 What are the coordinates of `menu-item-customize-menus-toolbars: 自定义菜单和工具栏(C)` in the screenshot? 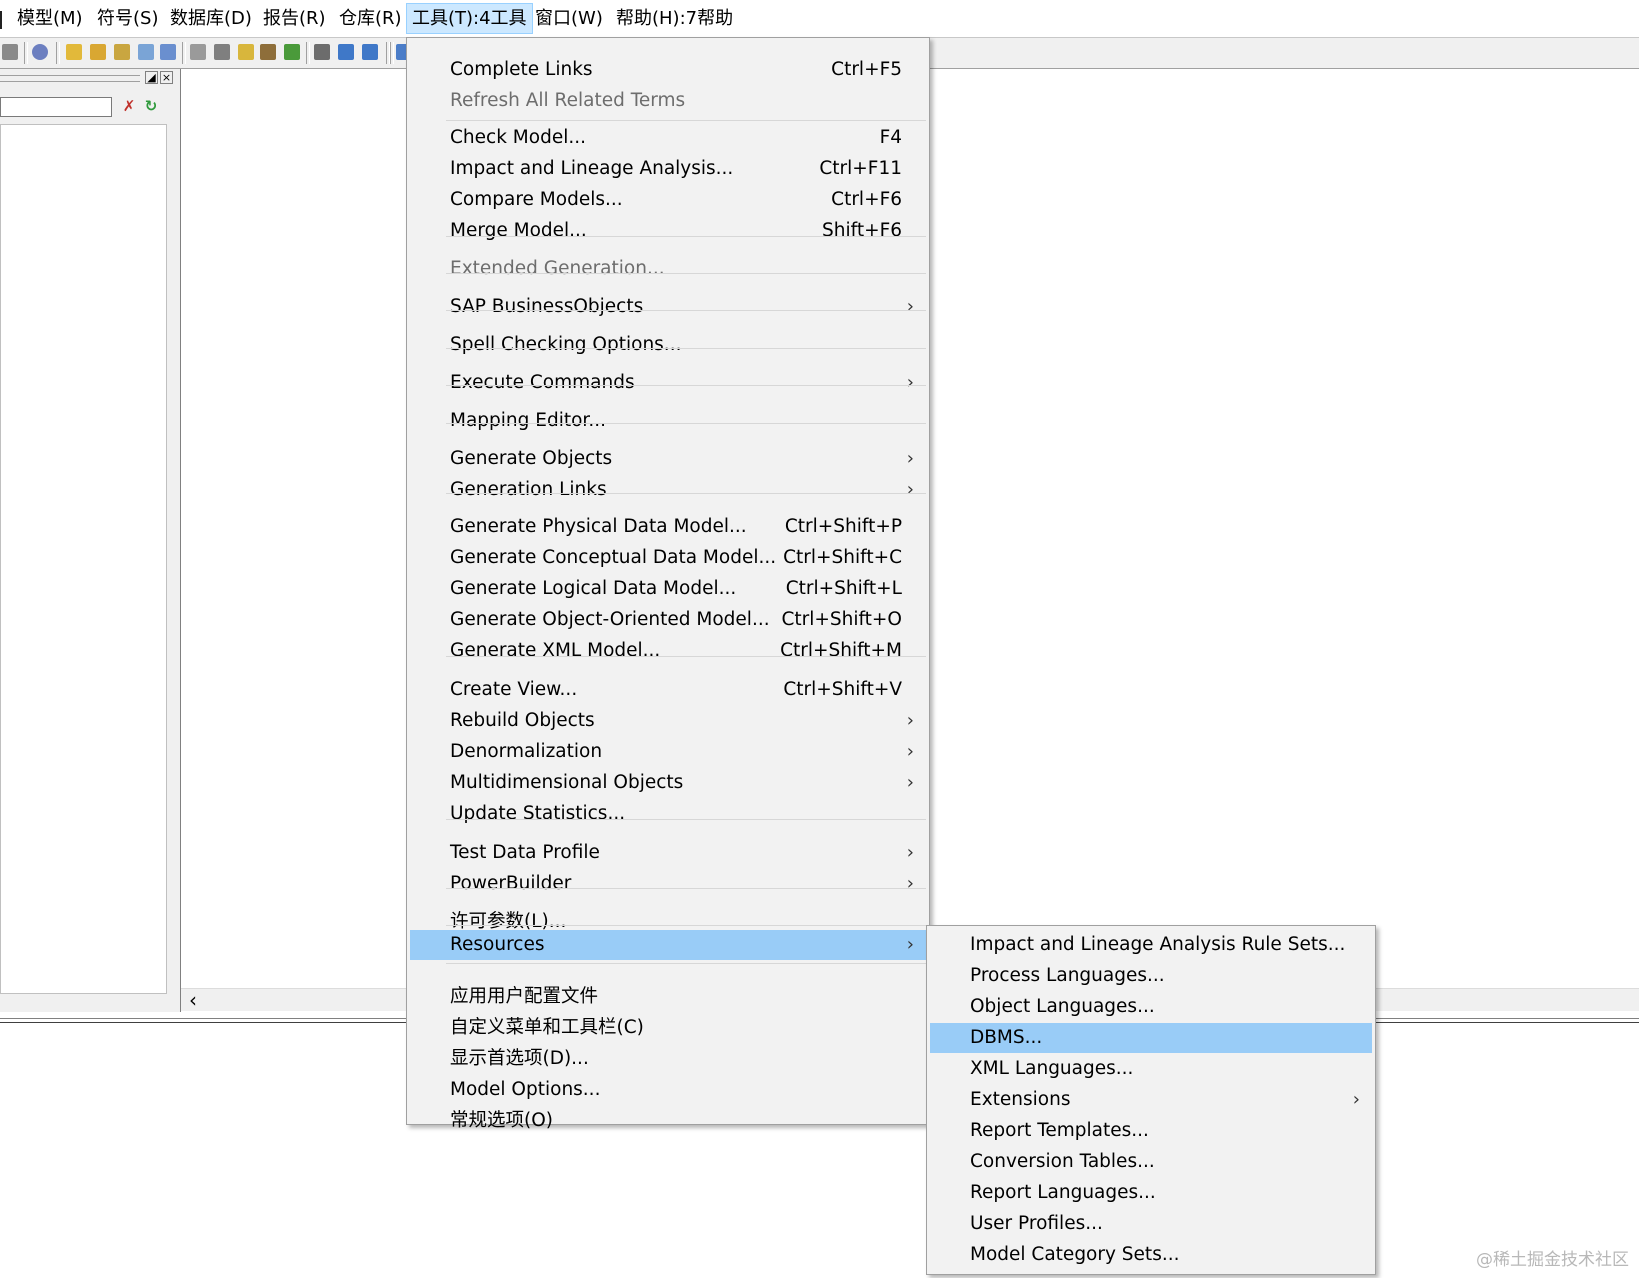 It's located at (668, 1028).